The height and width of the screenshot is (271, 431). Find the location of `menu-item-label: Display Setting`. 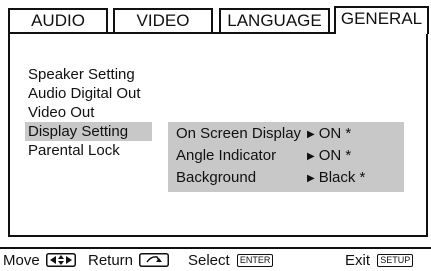

menu-item-label: Display Setting is located at coordinates (78, 131).